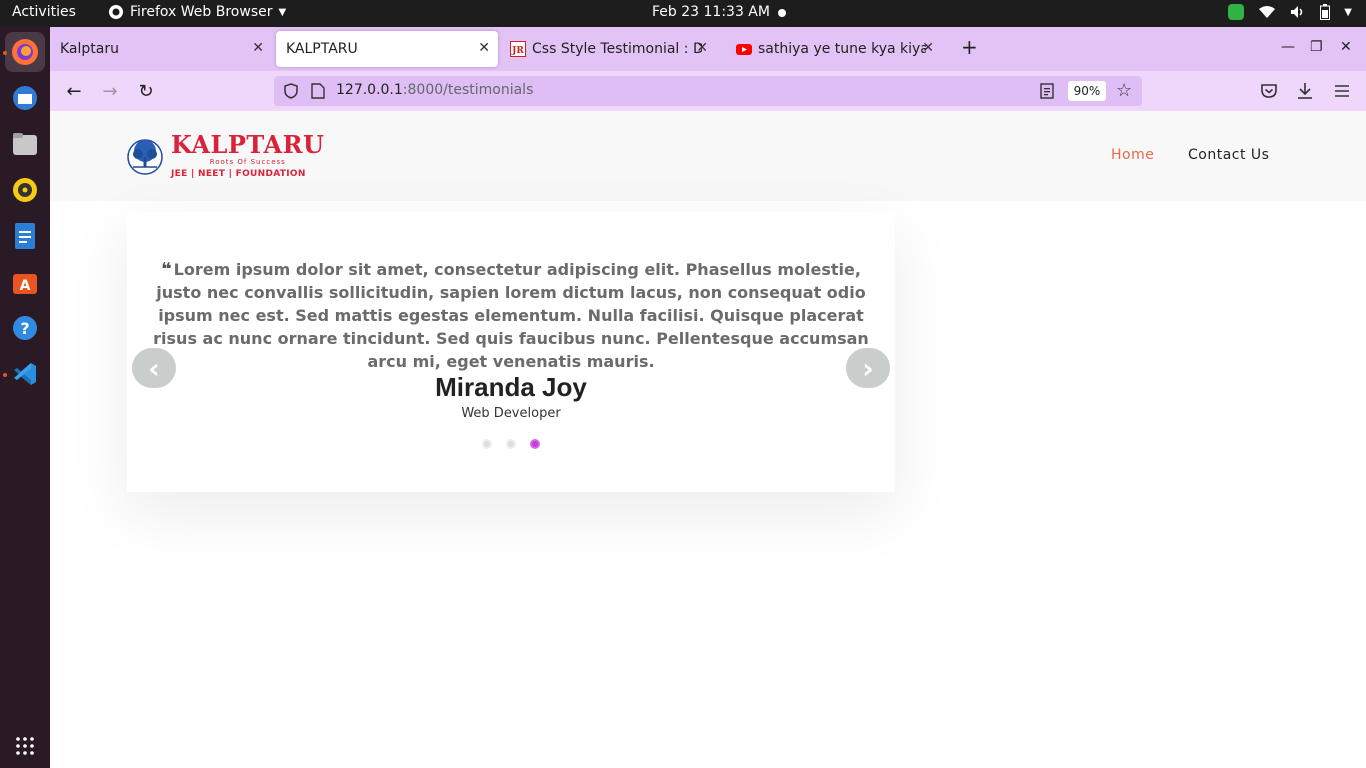 The width and height of the screenshot is (1366, 768). What do you see at coordinates (1124, 90) in the screenshot?
I see `bookmark-star-icon: ☆` at bounding box center [1124, 90].